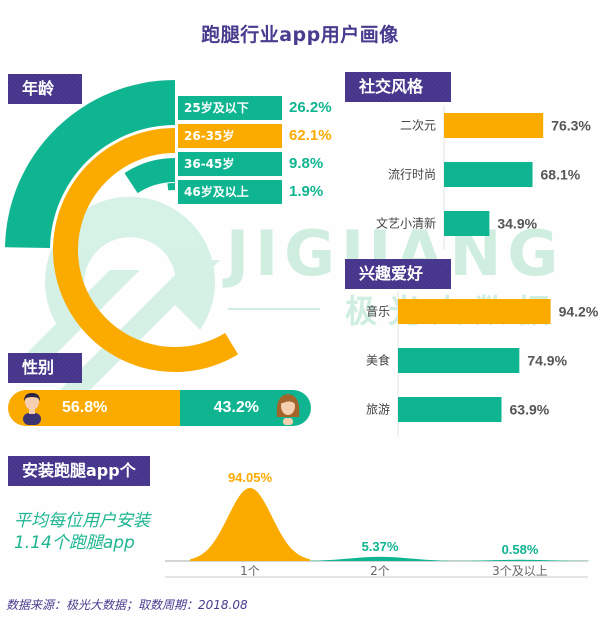  What do you see at coordinates (250, 477) in the screenshot?
I see `install-value-label: 94.05%` at bounding box center [250, 477].